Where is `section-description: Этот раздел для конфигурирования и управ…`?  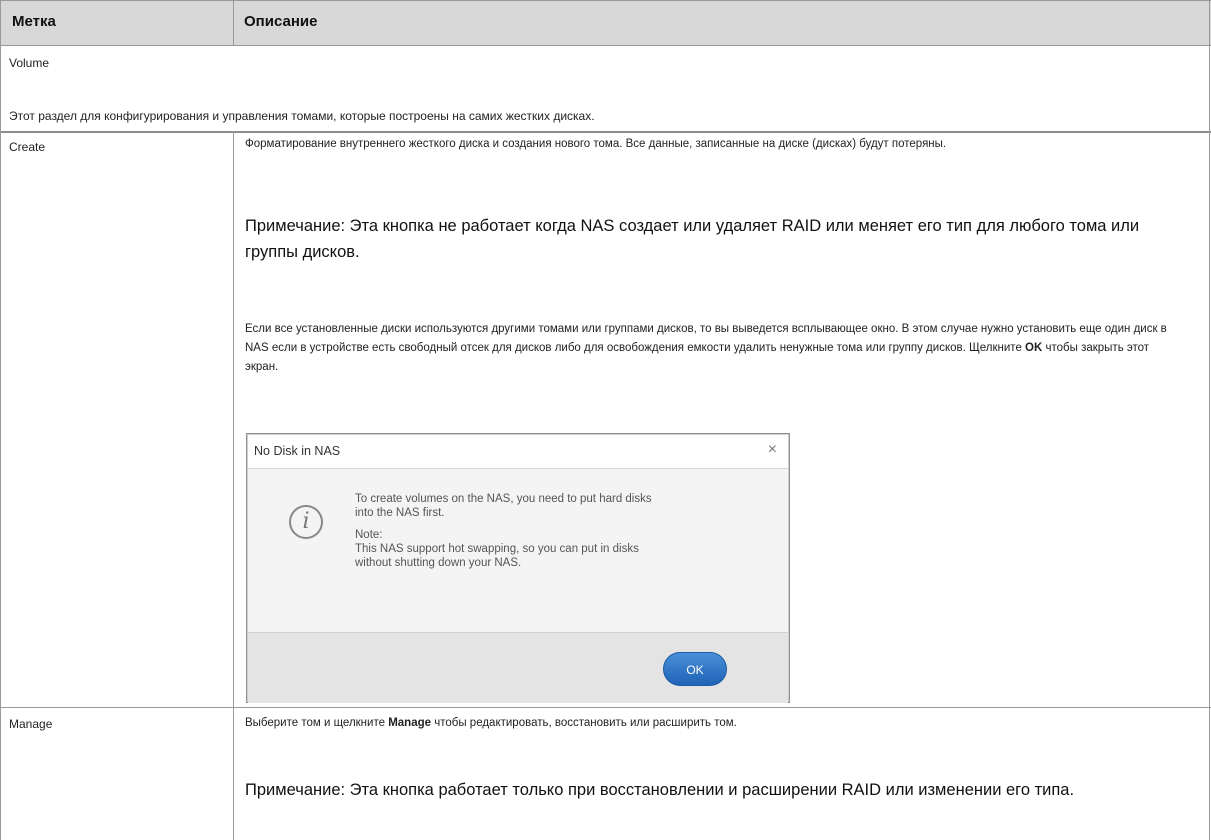
section-description: Этот раздел для конфигурирования и управ… is located at coordinates (302, 116).